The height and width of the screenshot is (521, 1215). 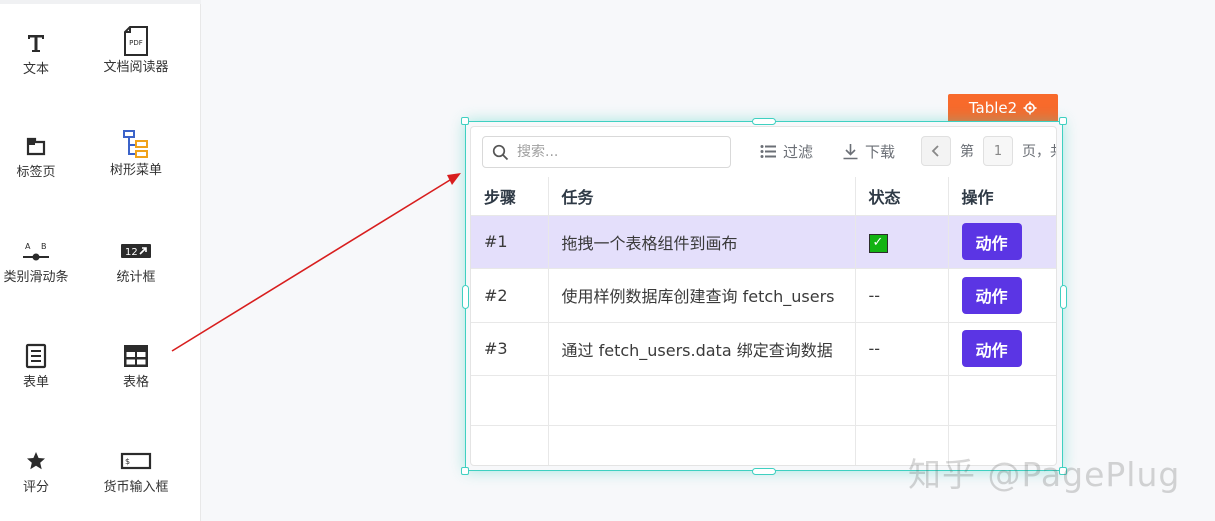 I want to click on filter-label: 过滤, so click(x=798, y=152).